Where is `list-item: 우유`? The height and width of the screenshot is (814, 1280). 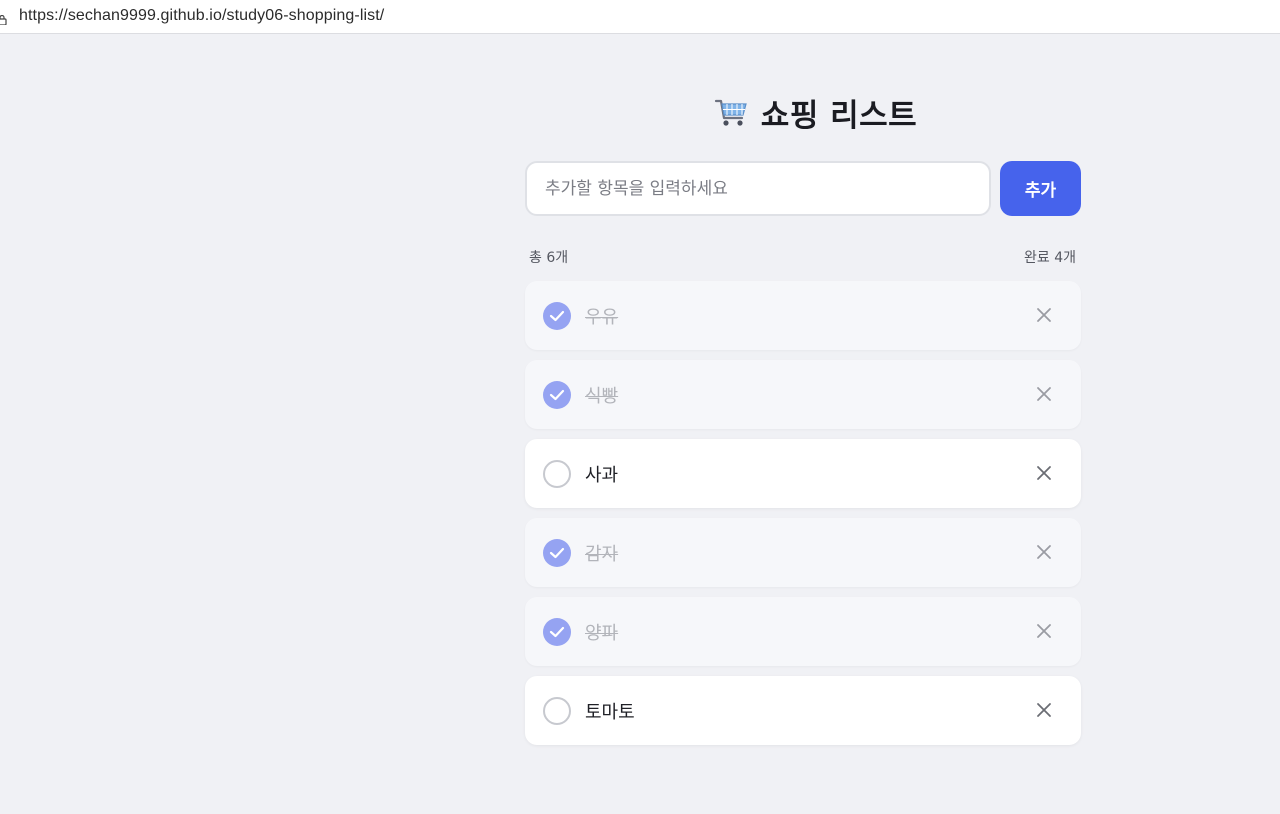 list-item: 우유 is located at coordinates (803, 315).